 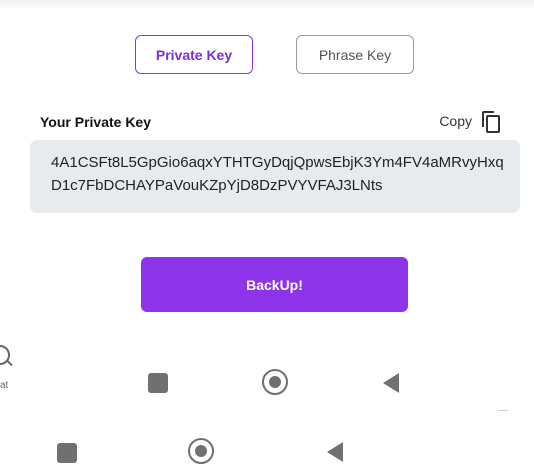 What do you see at coordinates (67, 453) in the screenshot?
I see `recent-apps-square-icon-secondary` at bounding box center [67, 453].